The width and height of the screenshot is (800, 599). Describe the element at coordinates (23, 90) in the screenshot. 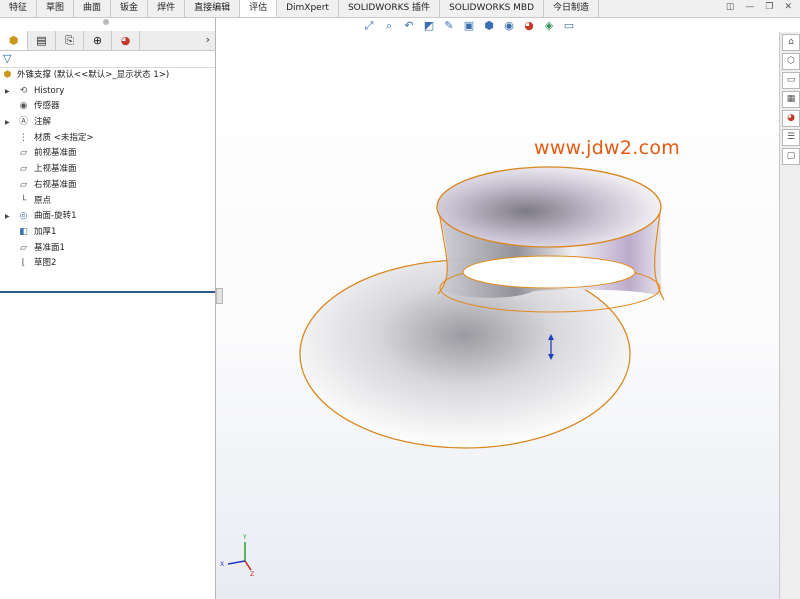

I see `history-icon: ⟲` at that location.